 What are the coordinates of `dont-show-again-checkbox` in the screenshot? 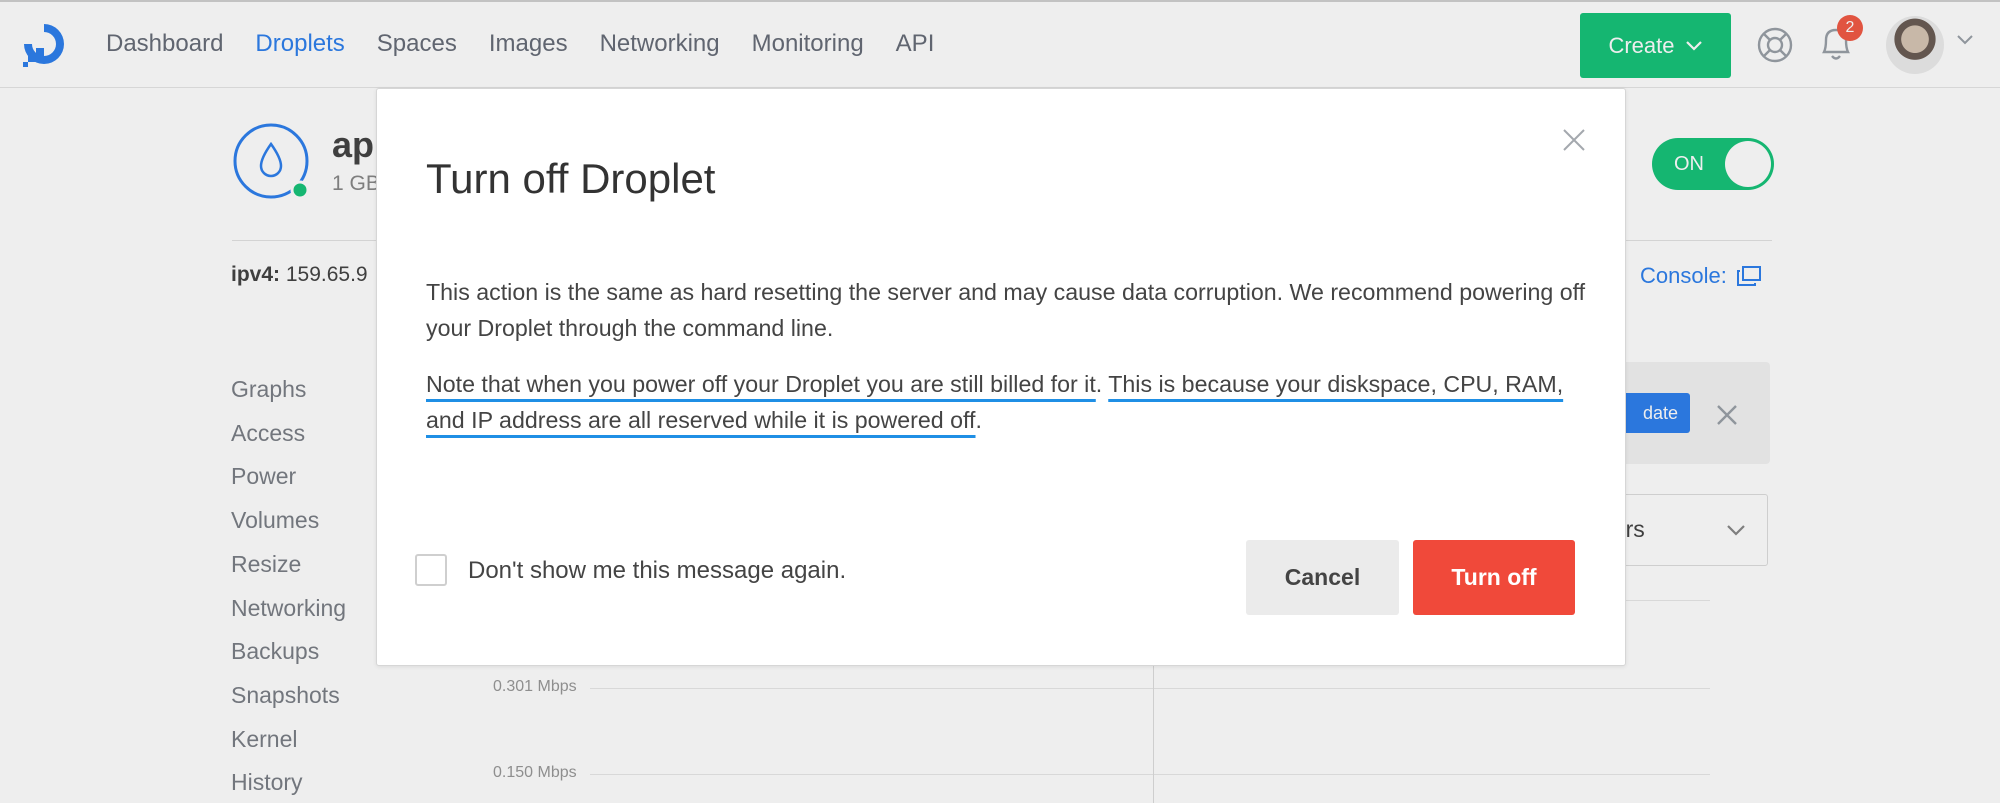 It's located at (431, 570).